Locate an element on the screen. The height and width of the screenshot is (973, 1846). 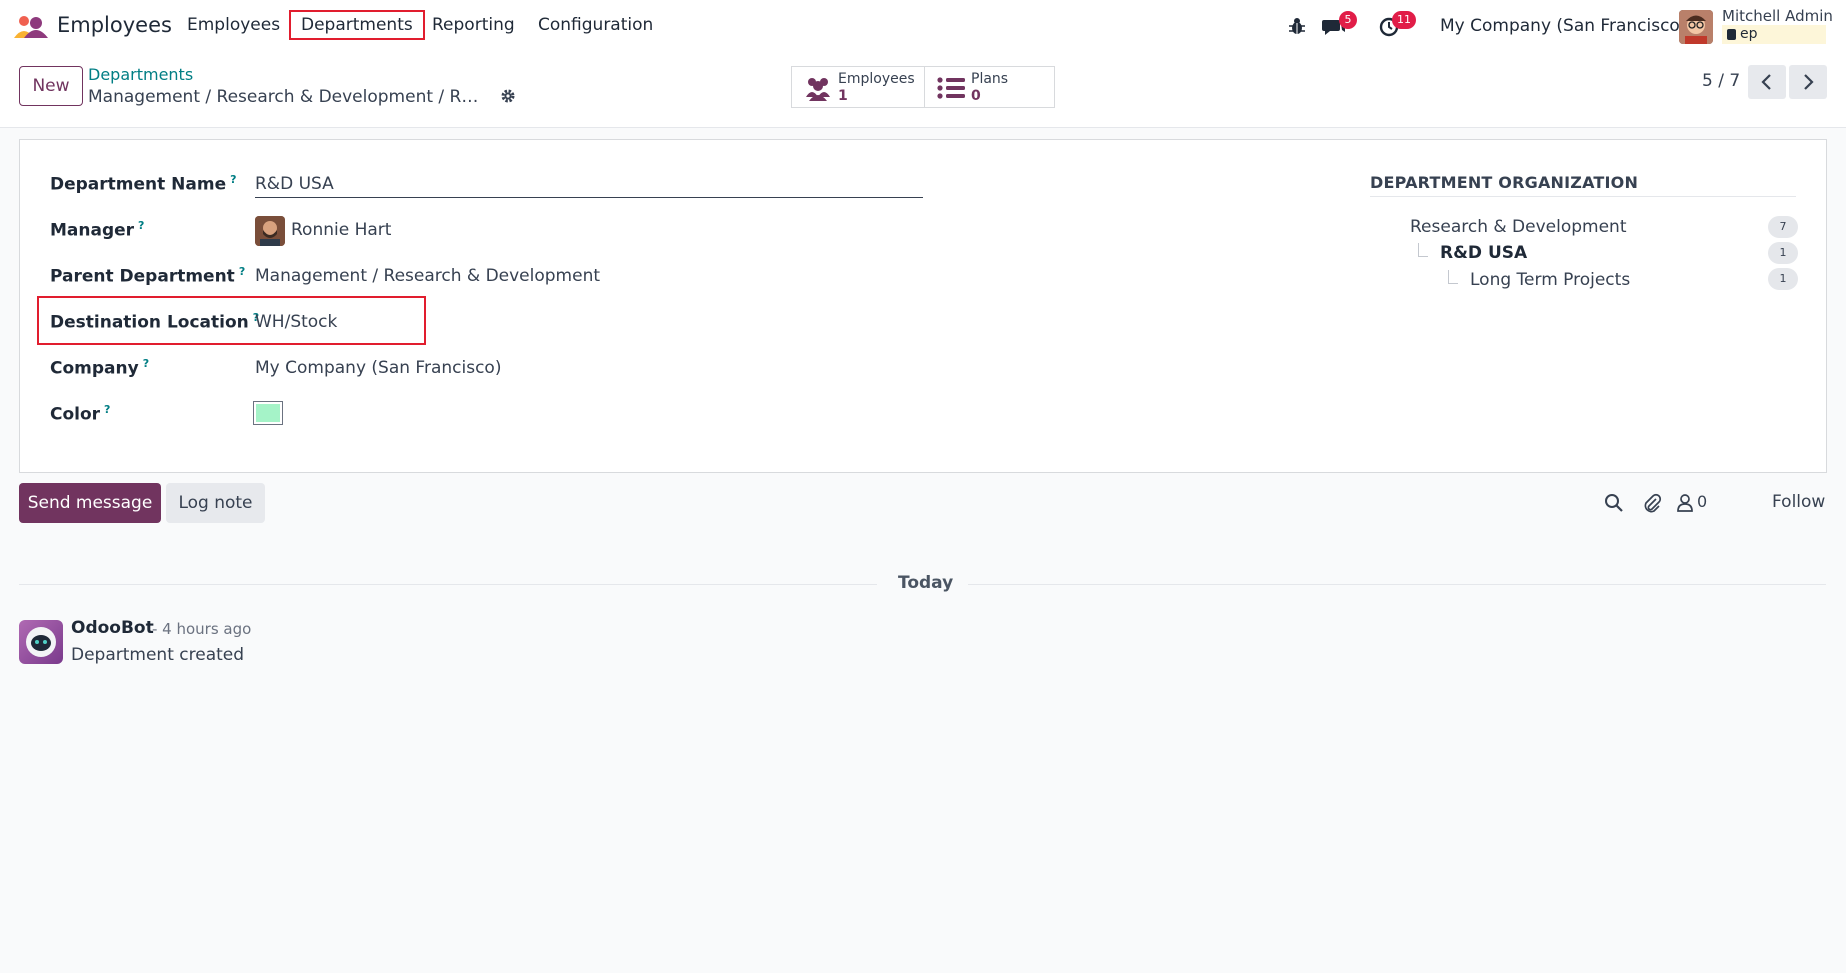
menu-configuration: Configuration is located at coordinates (595, 25).